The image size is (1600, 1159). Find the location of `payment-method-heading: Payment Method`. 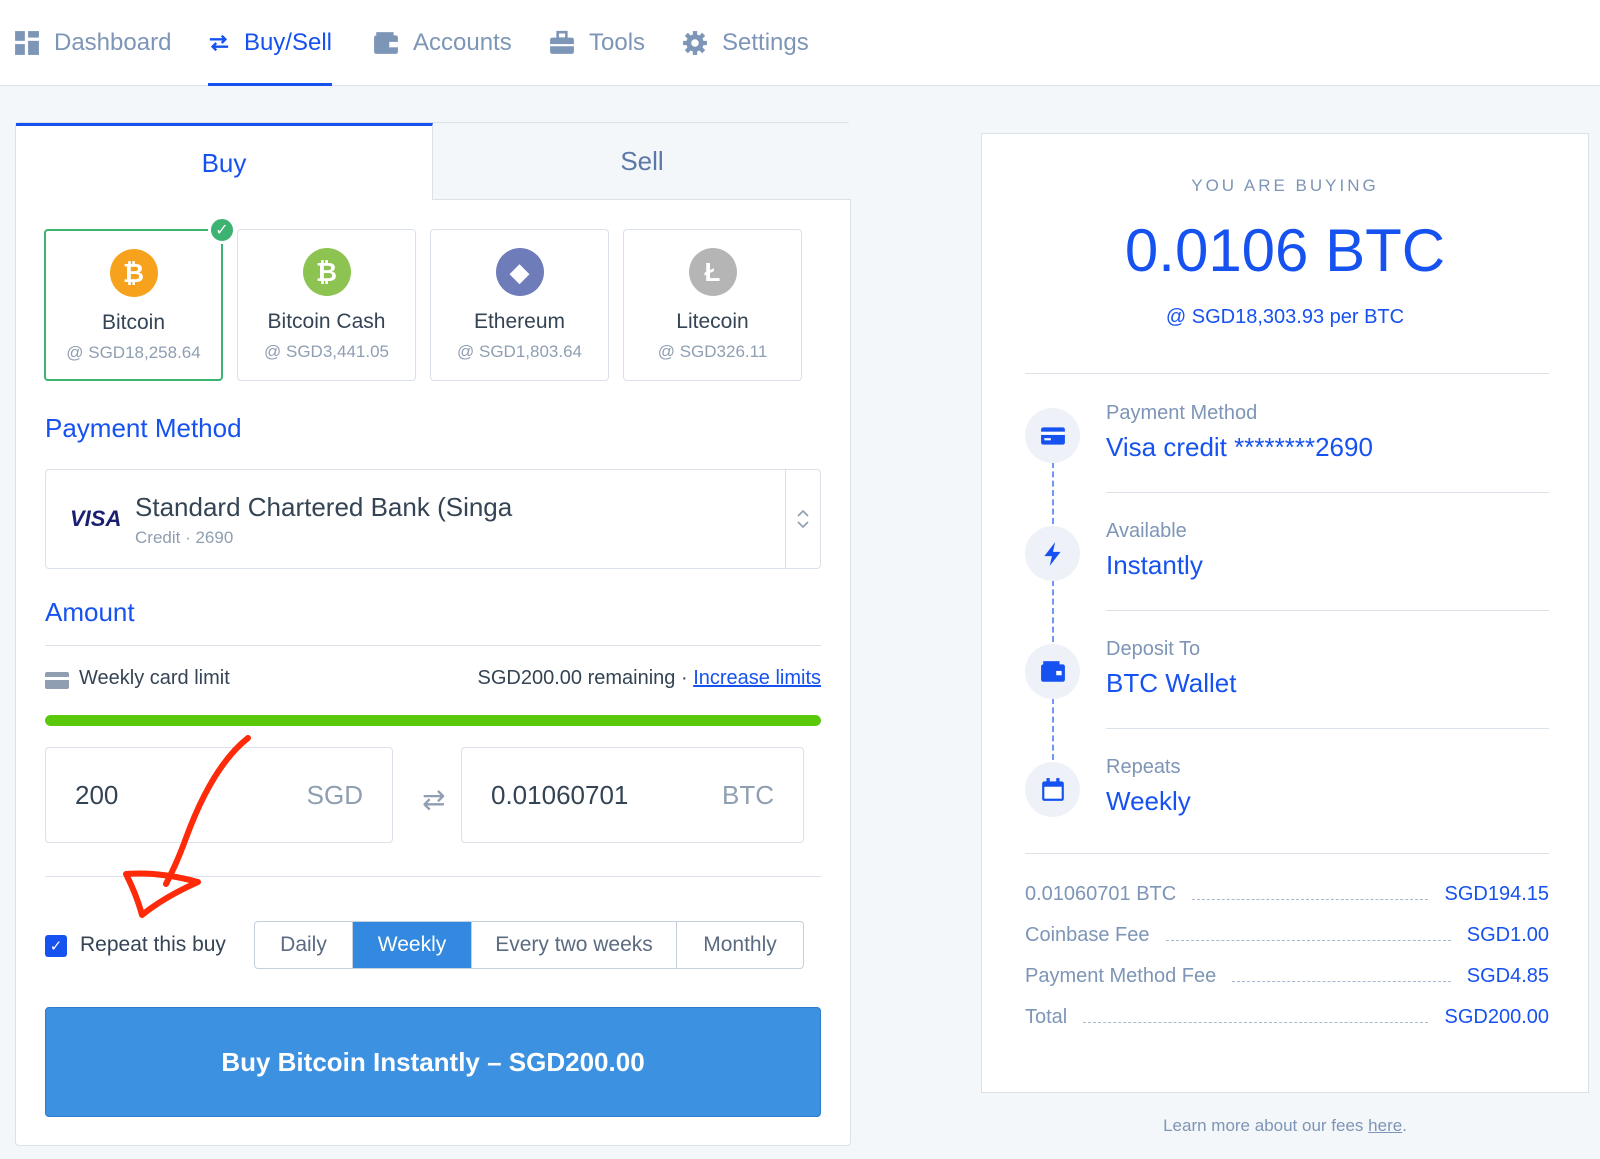

payment-method-heading: Payment Method is located at coordinates (143, 428).